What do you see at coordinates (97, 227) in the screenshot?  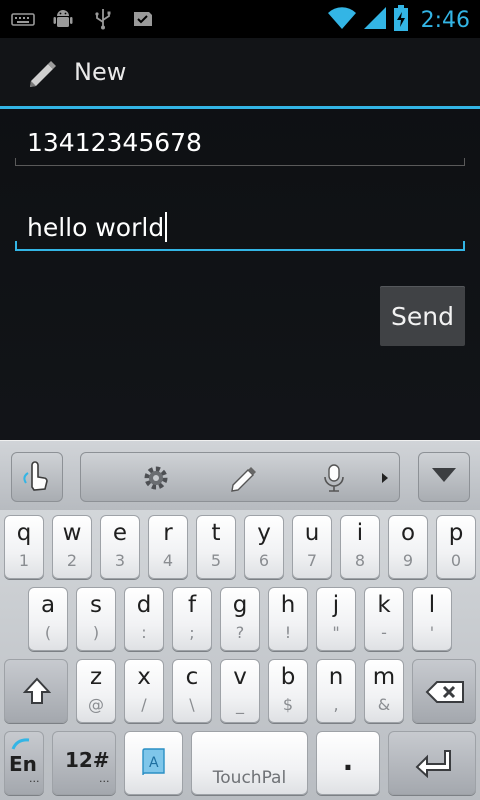 I see `message-text: hello world` at bounding box center [97, 227].